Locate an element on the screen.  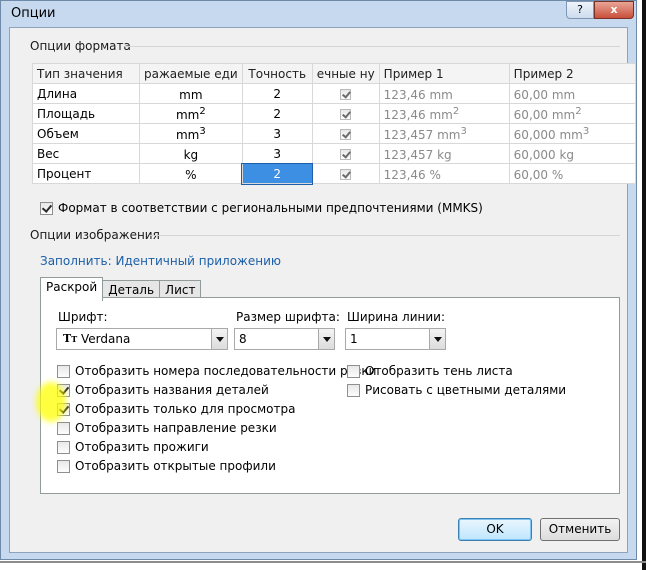
show-cut-direction-option: Отобразить направление резки is located at coordinates (167, 428).